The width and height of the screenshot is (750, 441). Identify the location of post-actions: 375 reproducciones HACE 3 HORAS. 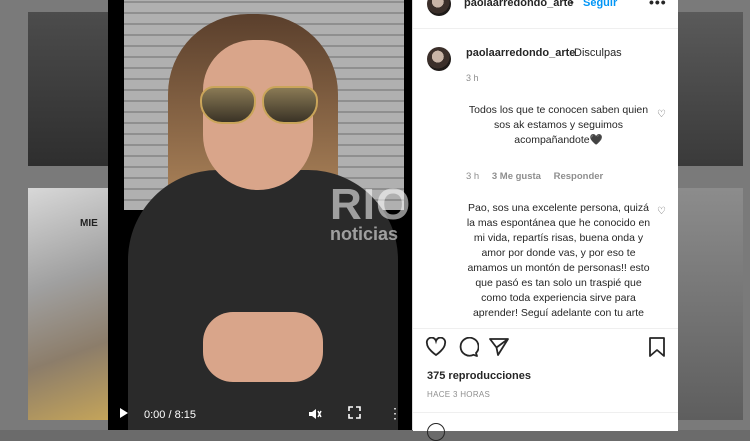
(545, 384).